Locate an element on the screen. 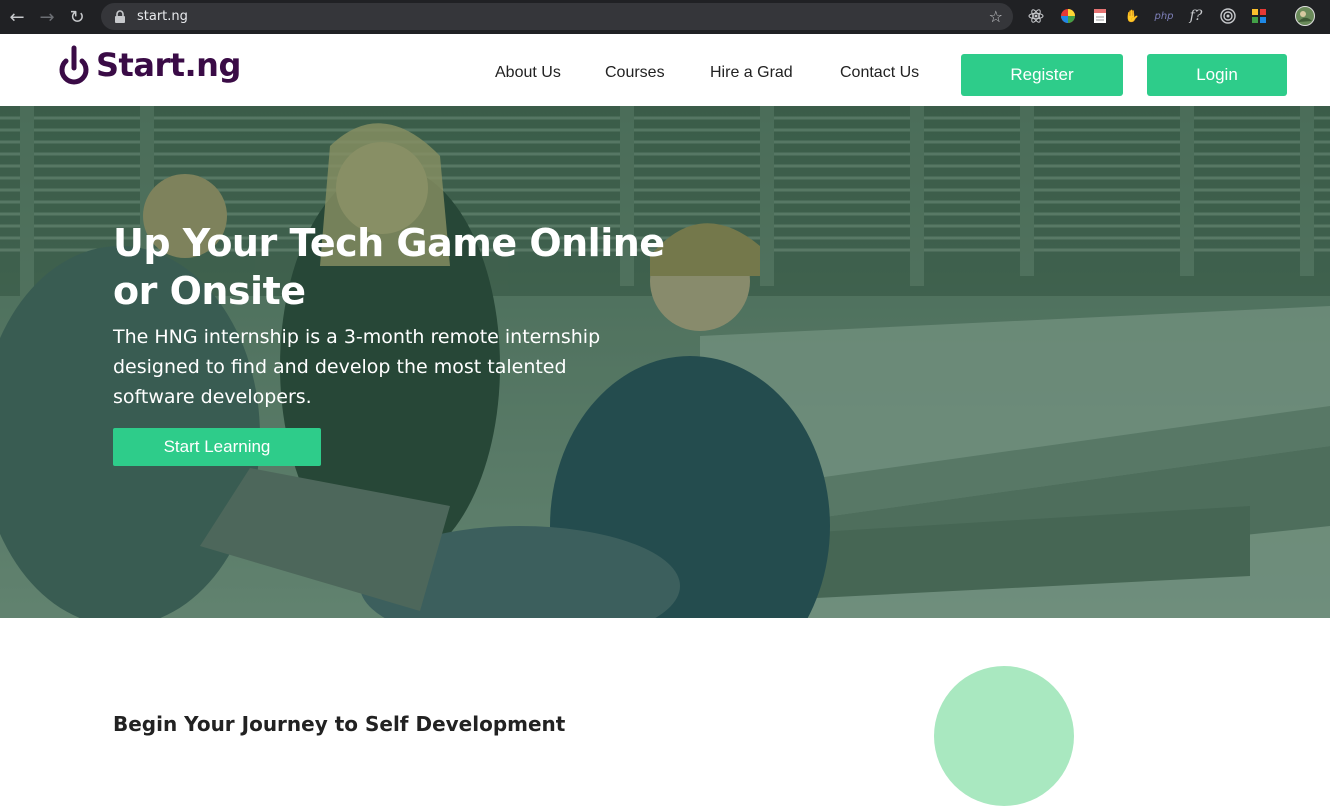 The width and height of the screenshot is (1330, 806). profile-avatar is located at coordinates (1305, 16).